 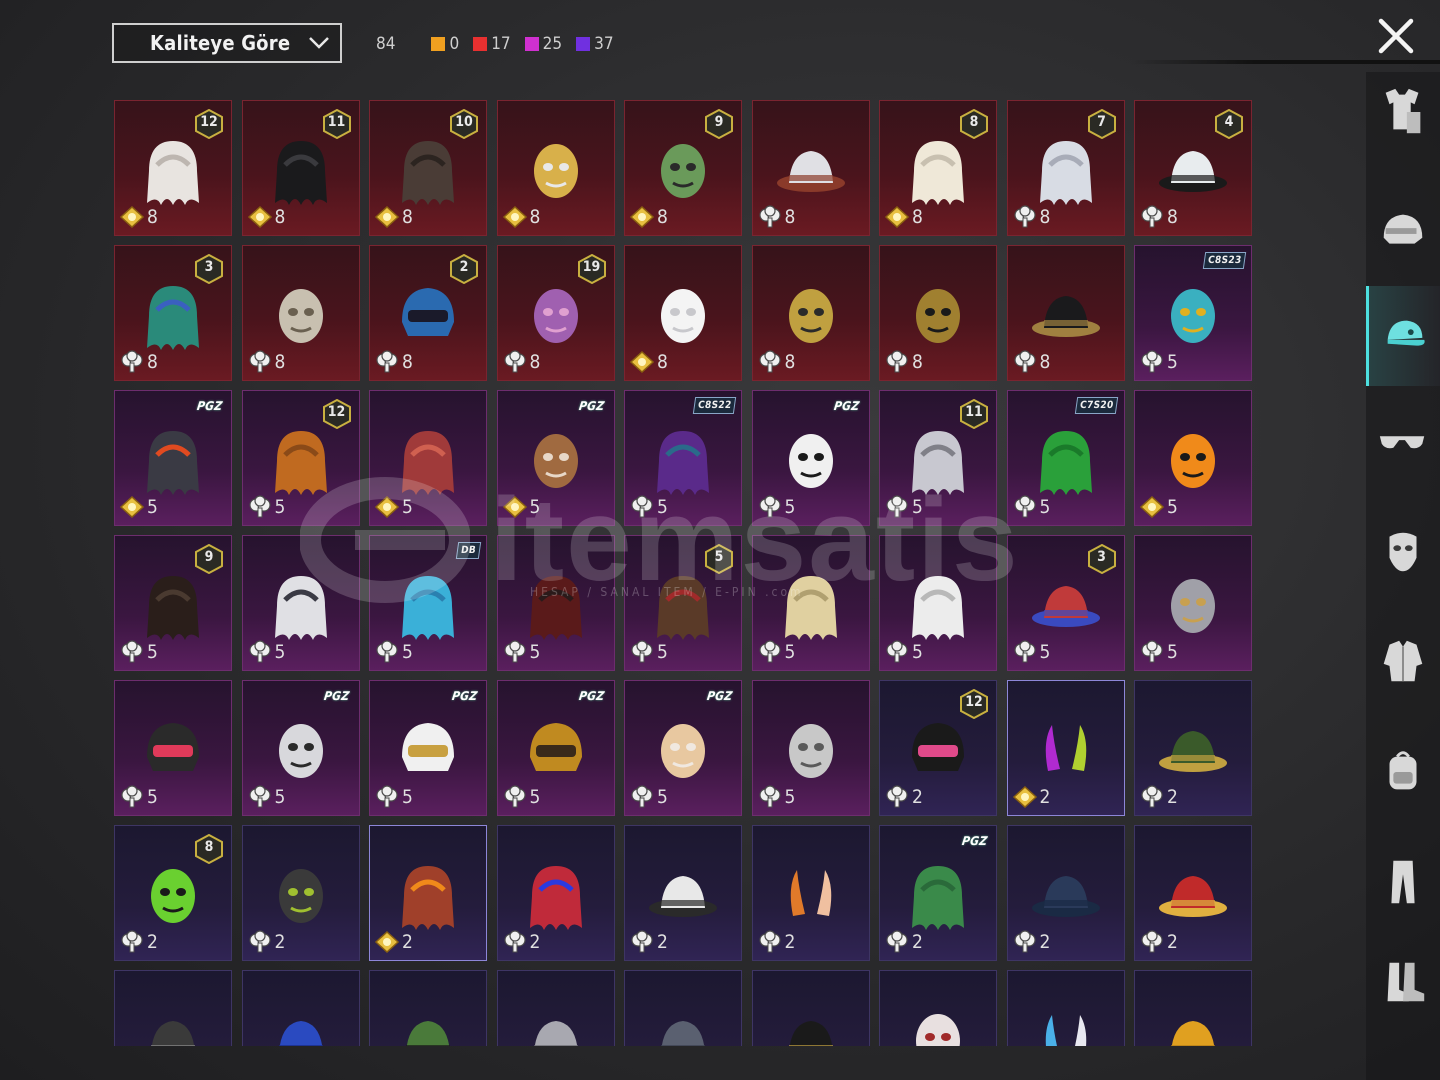 I want to click on green-cap-icon, so click(x=428, y=1033).